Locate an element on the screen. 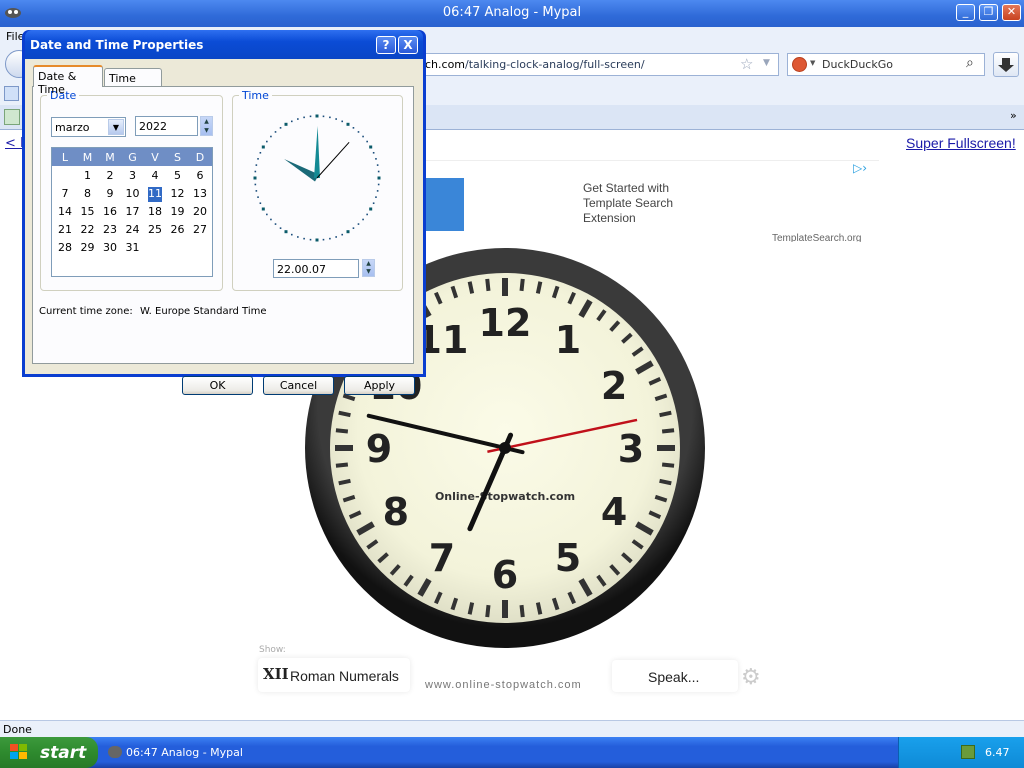 The width and height of the screenshot is (1024, 768). calendar-day: 24 is located at coordinates (133, 230).